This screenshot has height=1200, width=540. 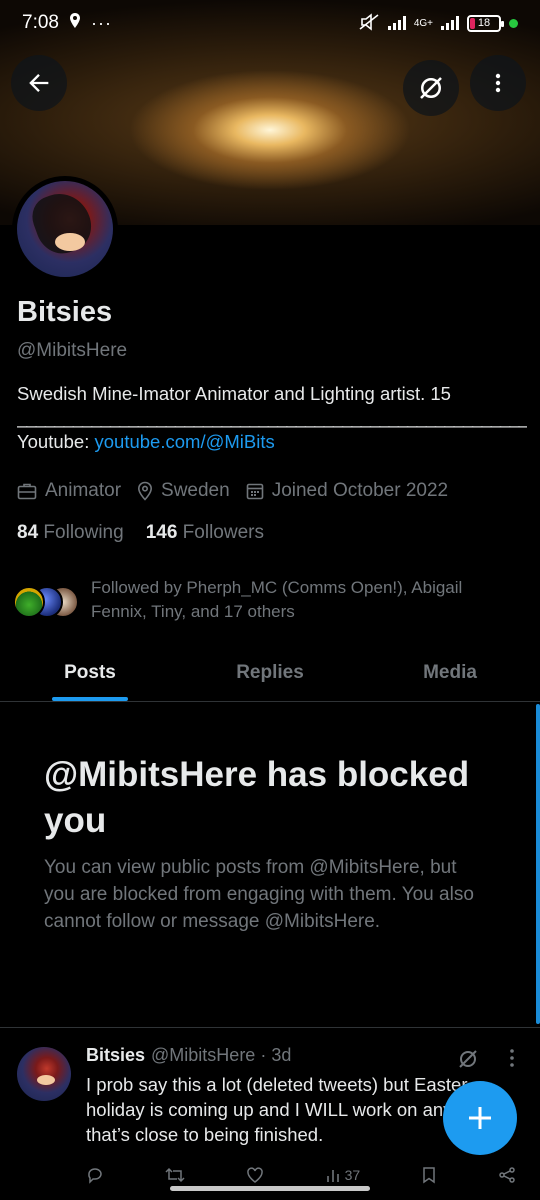 I want to click on location-item: Sweden, so click(x=183, y=491).